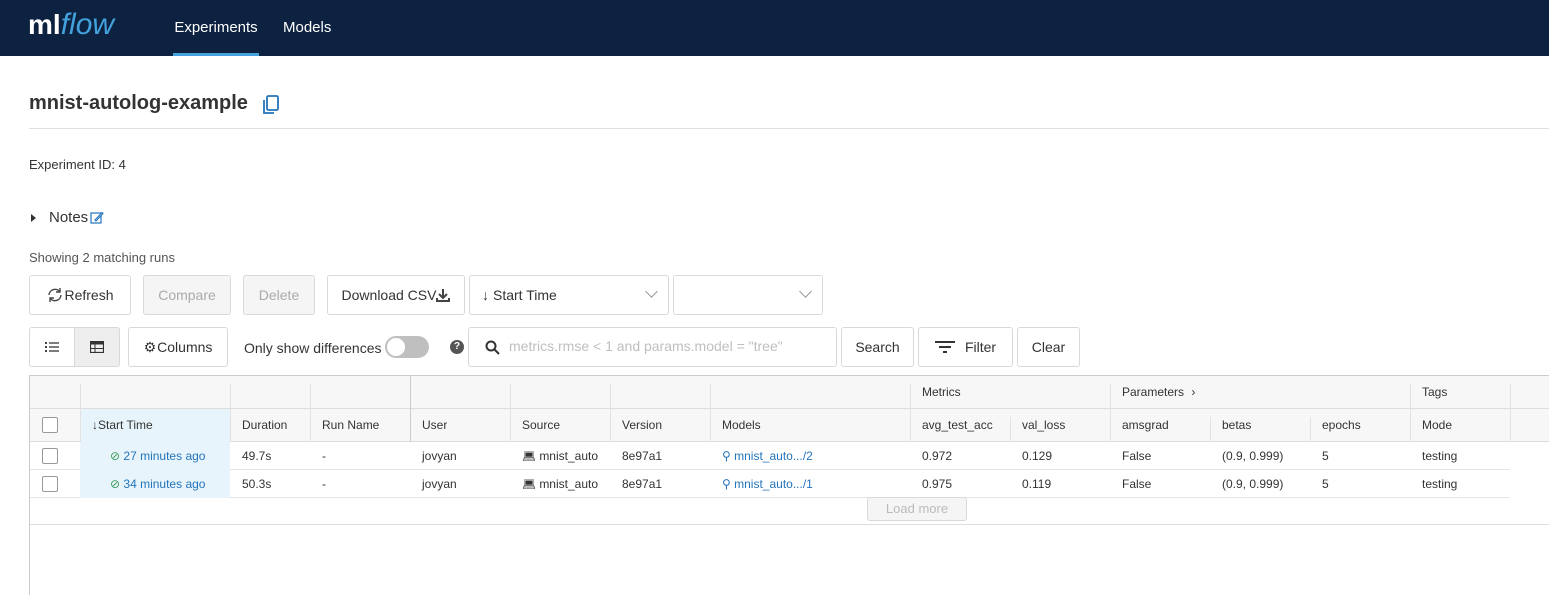 The image size is (1549, 595). I want to click on search-button: Search, so click(877, 347).